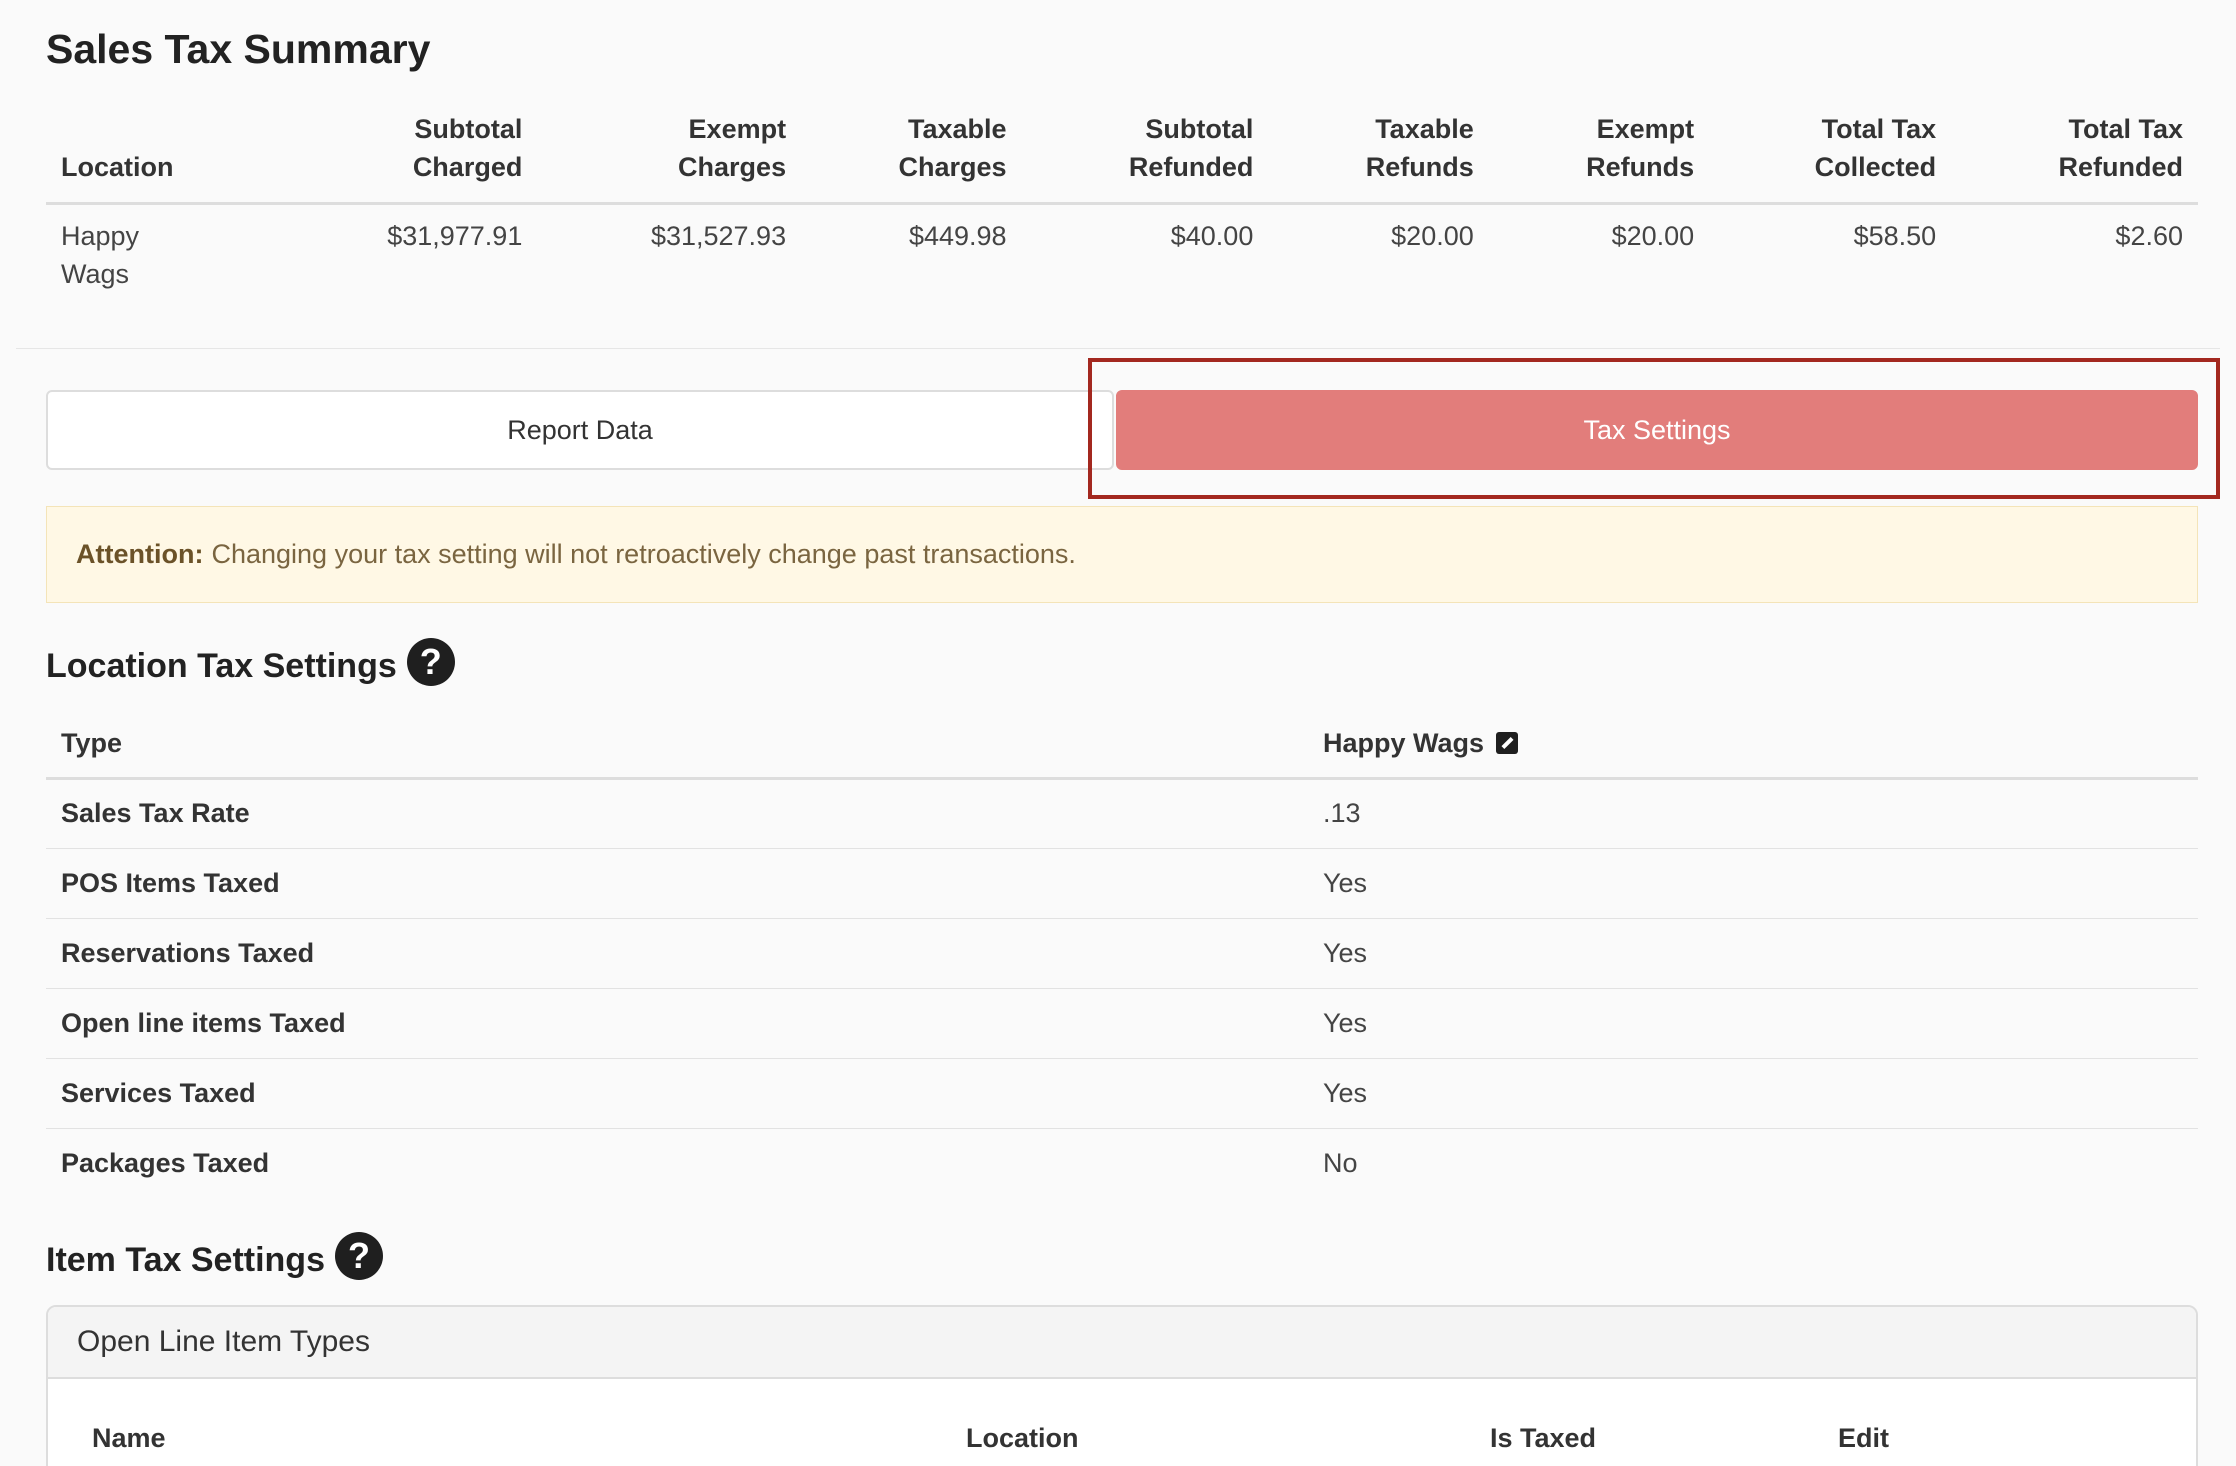 The width and height of the screenshot is (2236, 1466). Describe the element at coordinates (1543, 1438) in the screenshot. I see `column-header-is-taxed: Is Taxed` at that location.